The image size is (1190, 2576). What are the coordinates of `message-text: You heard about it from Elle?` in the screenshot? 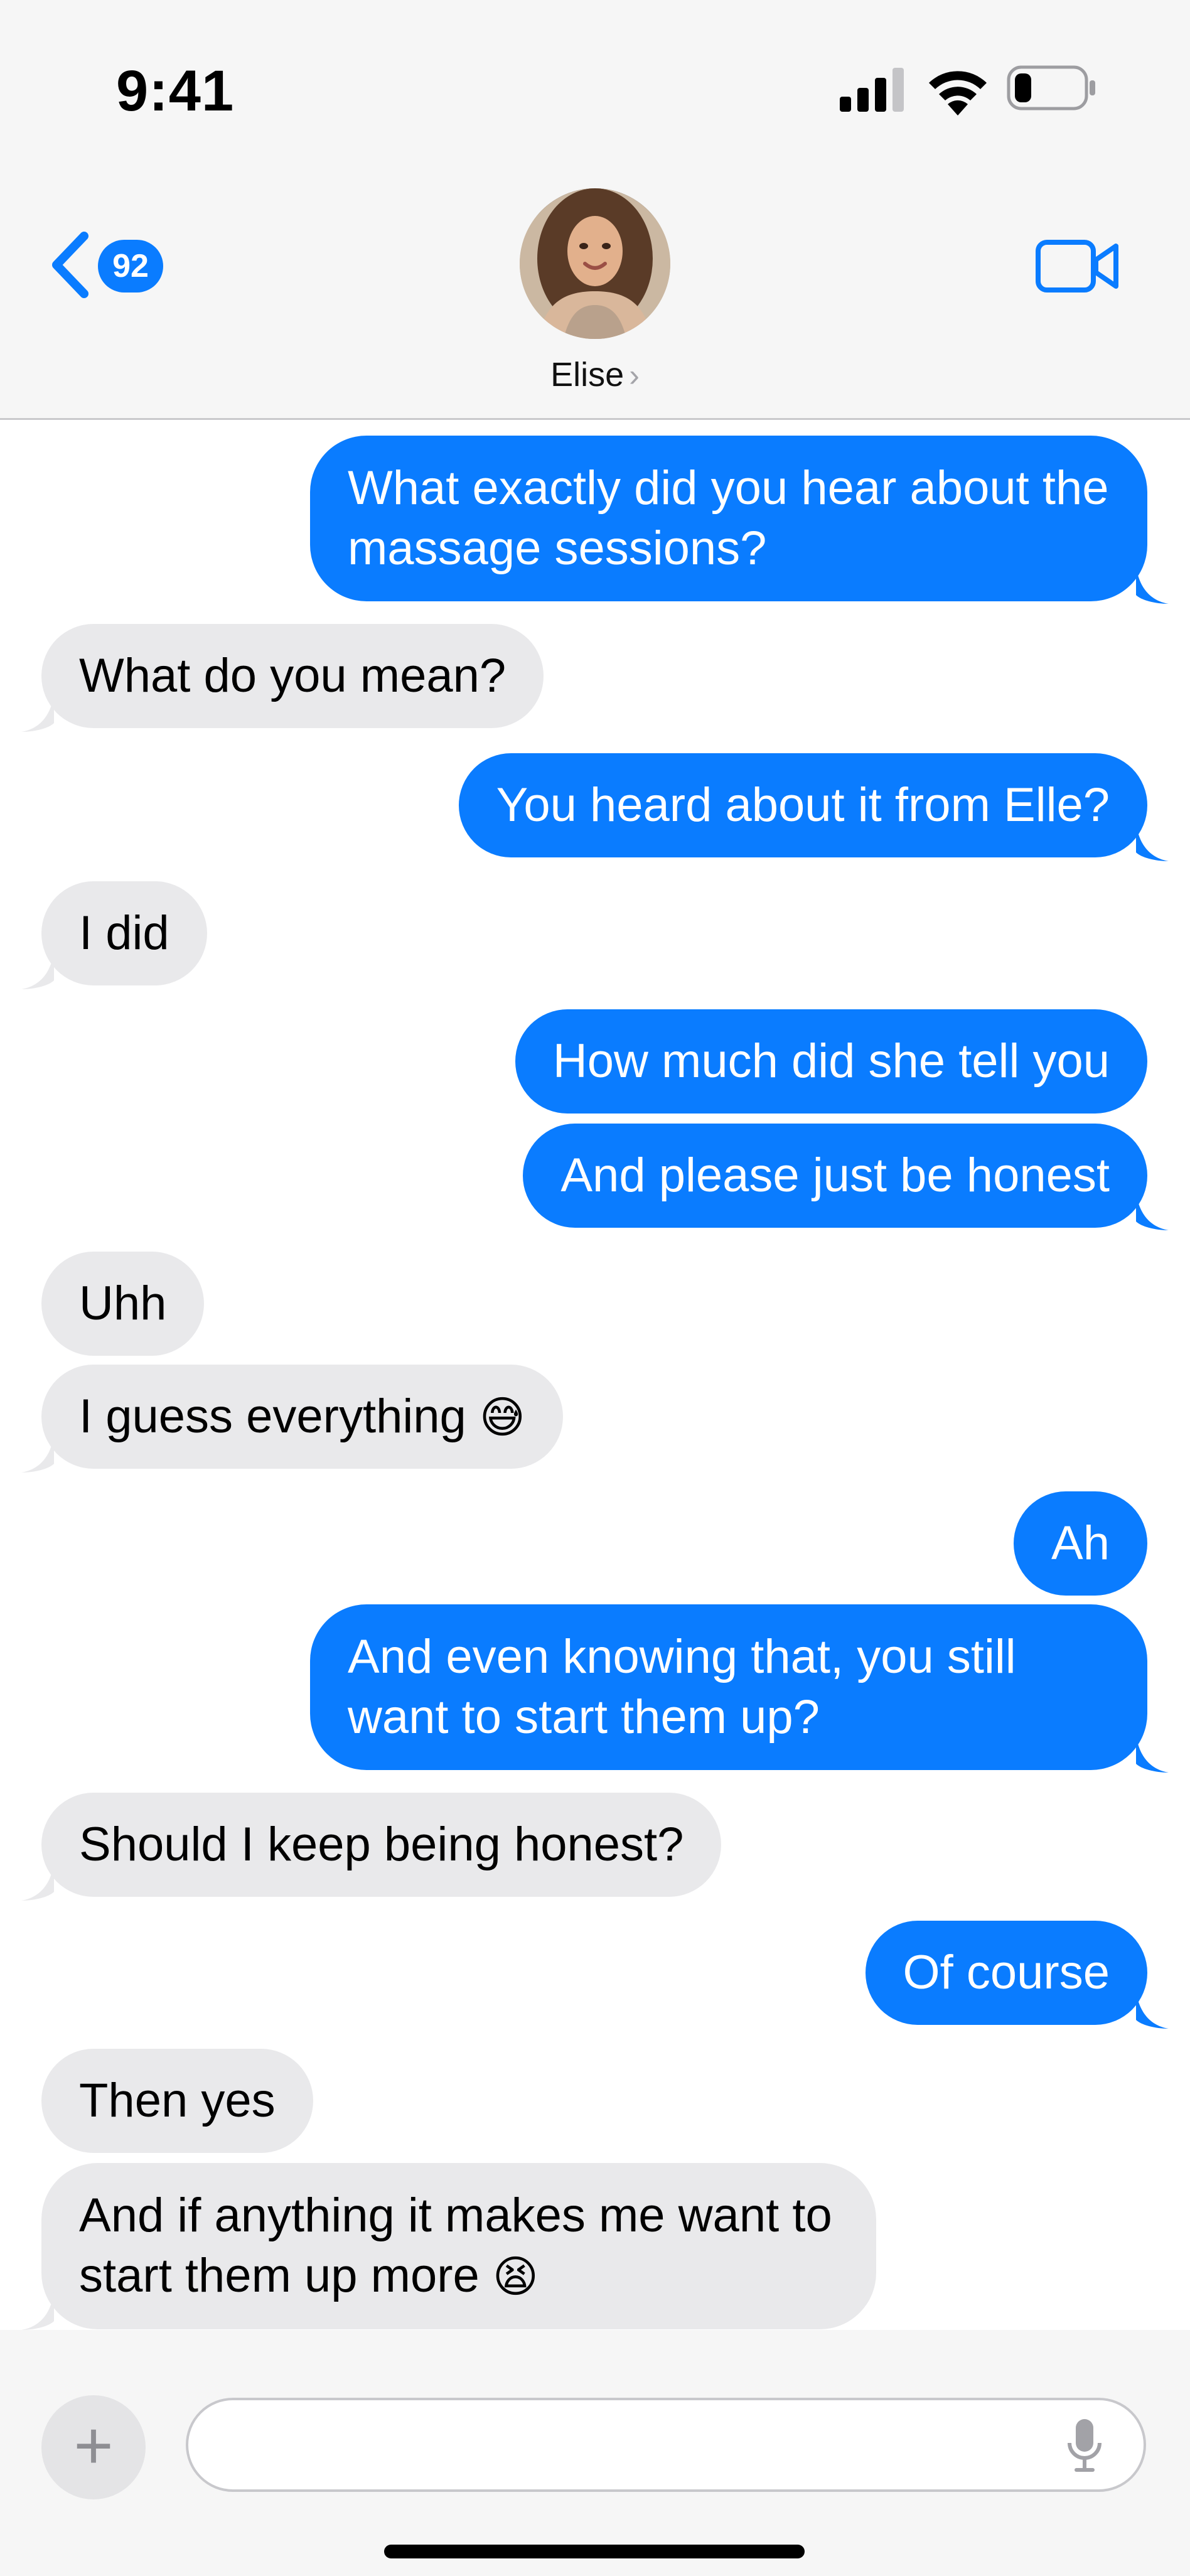 It's located at (803, 805).